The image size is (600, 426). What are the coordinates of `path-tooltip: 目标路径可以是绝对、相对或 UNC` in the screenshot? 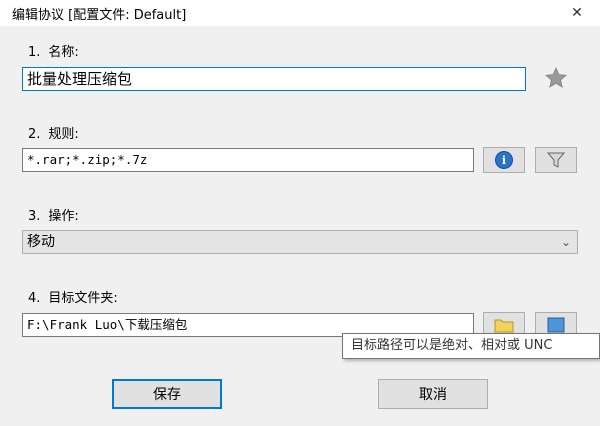 It's located at (471, 346).